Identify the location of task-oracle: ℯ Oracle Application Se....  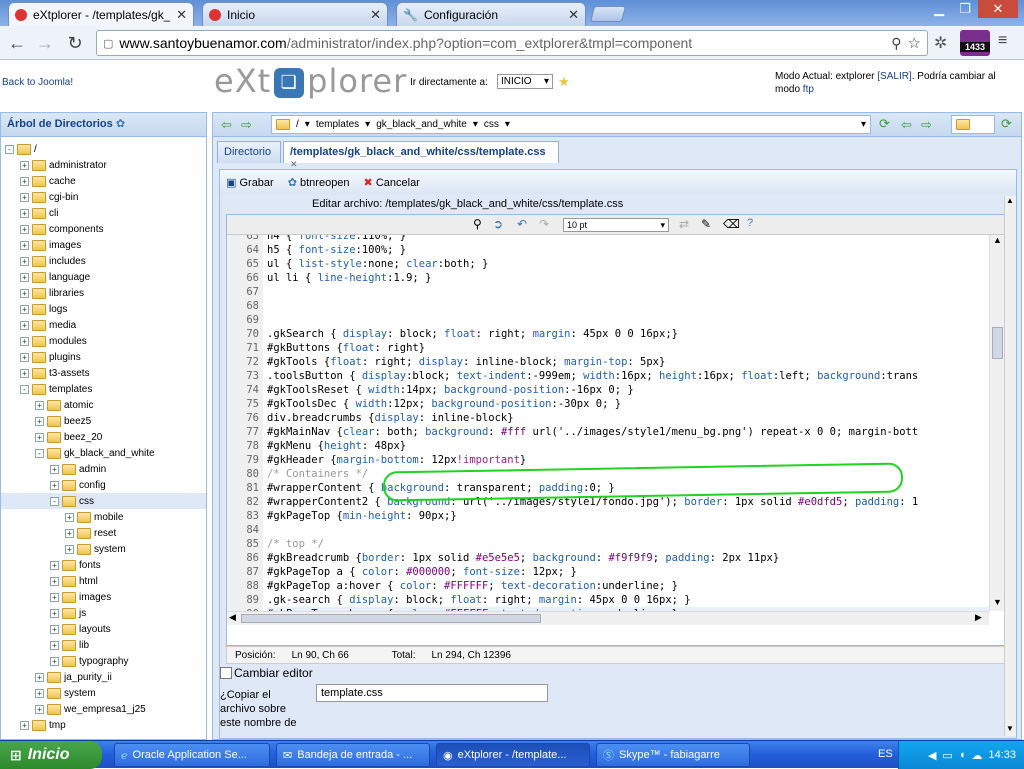
(192, 755).